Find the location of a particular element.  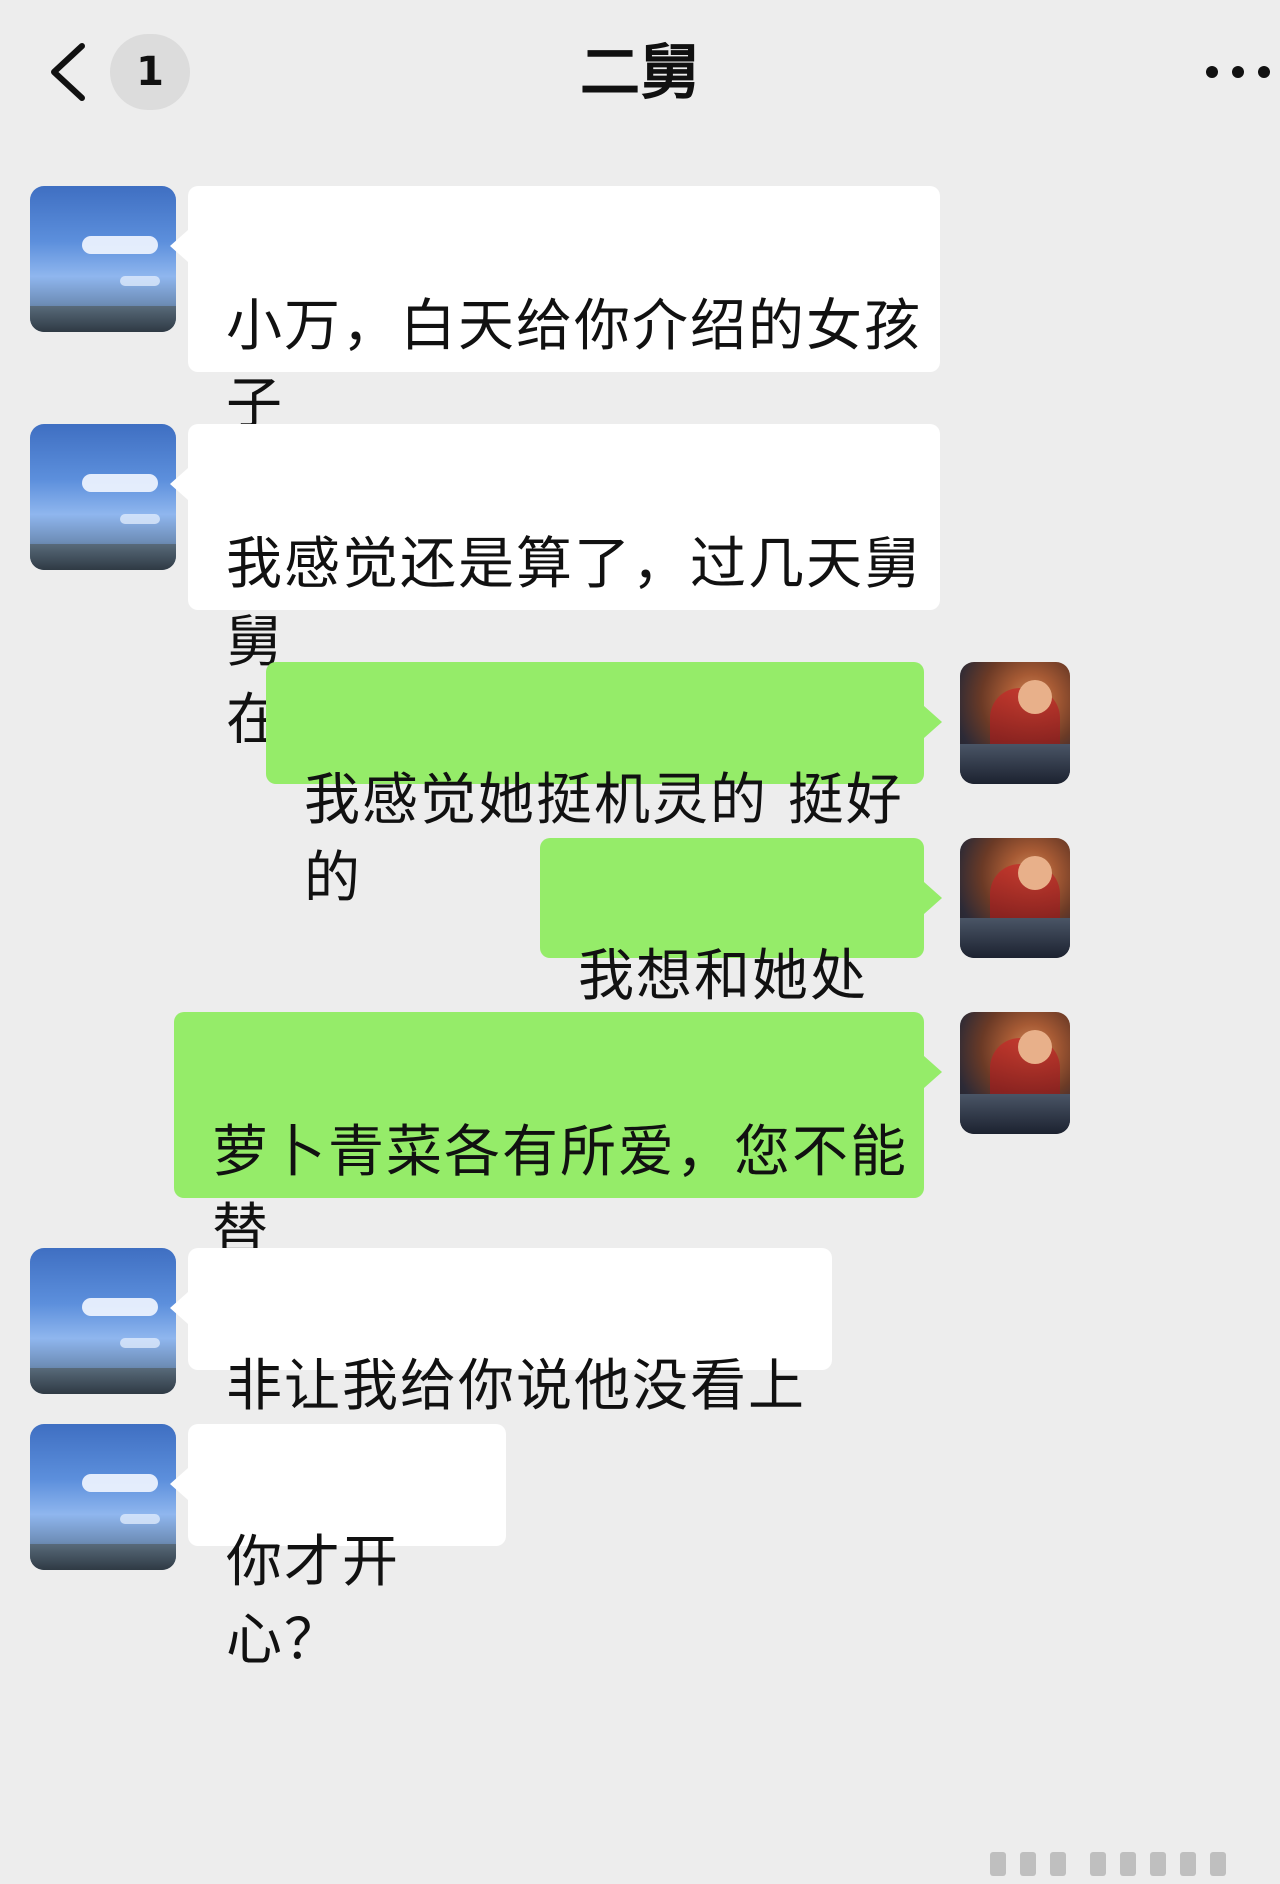

incoming-message-bubble: 小万，白天给你介绍的女孩子 感觉有点傻里傻气的 is located at coordinates (555, 350).